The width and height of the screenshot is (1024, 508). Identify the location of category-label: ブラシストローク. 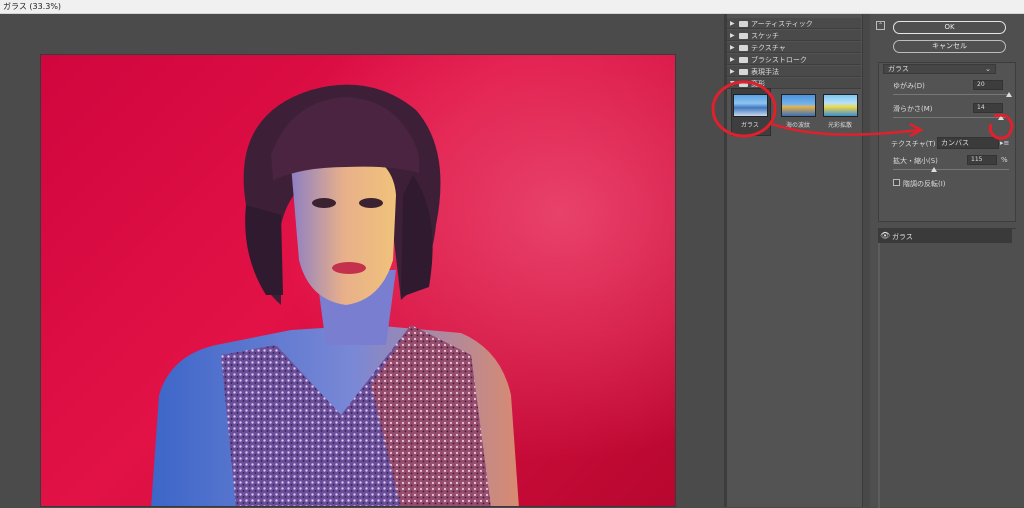
(779, 60).